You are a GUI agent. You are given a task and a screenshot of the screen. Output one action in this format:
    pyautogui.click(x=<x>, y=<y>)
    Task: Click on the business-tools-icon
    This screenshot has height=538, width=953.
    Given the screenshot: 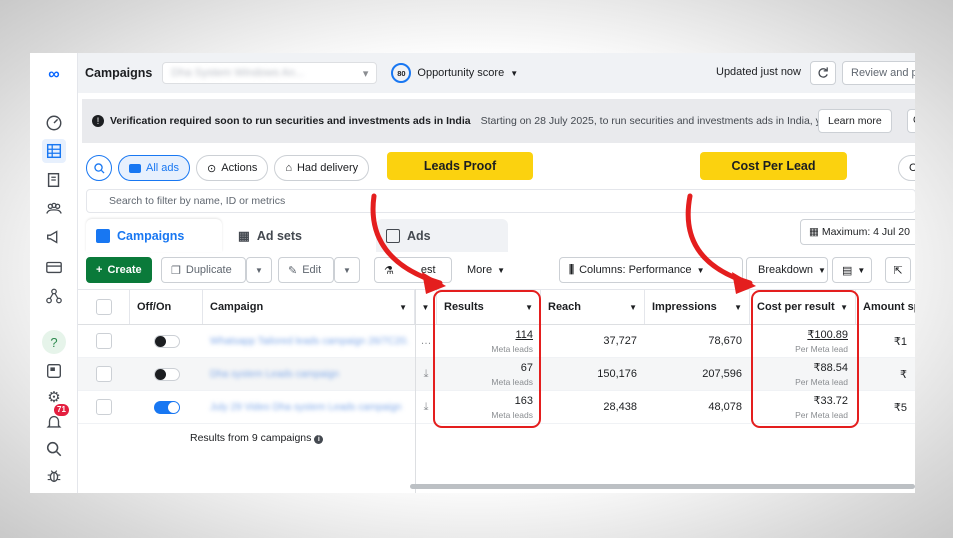 What is the action you would take?
    pyautogui.click(x=54, y=296)
    